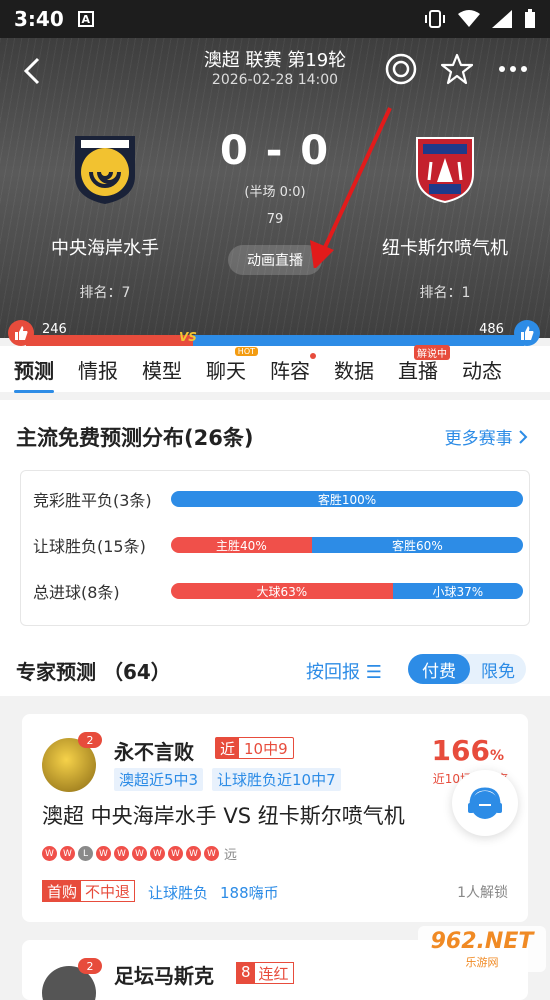 The width and height of the screenshot is (550, 1000). What do you see at coordinates (273, 974) in the screenshot?
I see `streak-value: 连红` at bounding box center [273, 974].